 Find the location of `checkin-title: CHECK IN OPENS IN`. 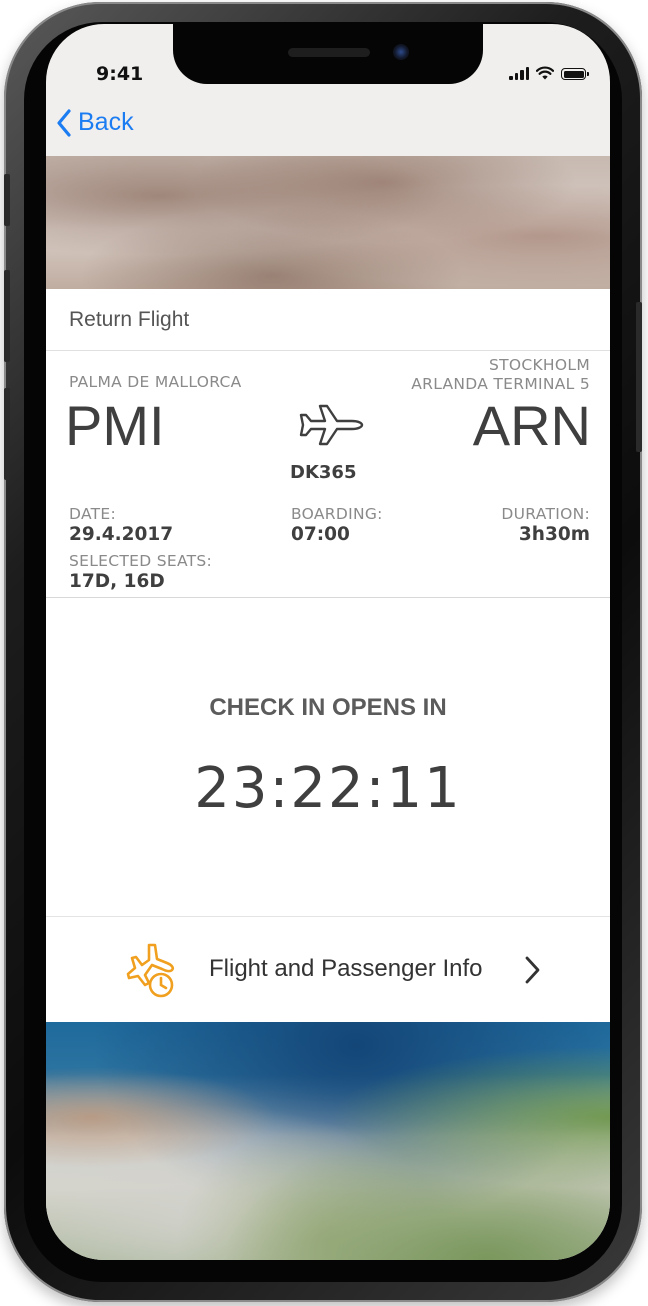

checkin-title: CHECK IN OPENS IN is located at coordinates (328, 707).